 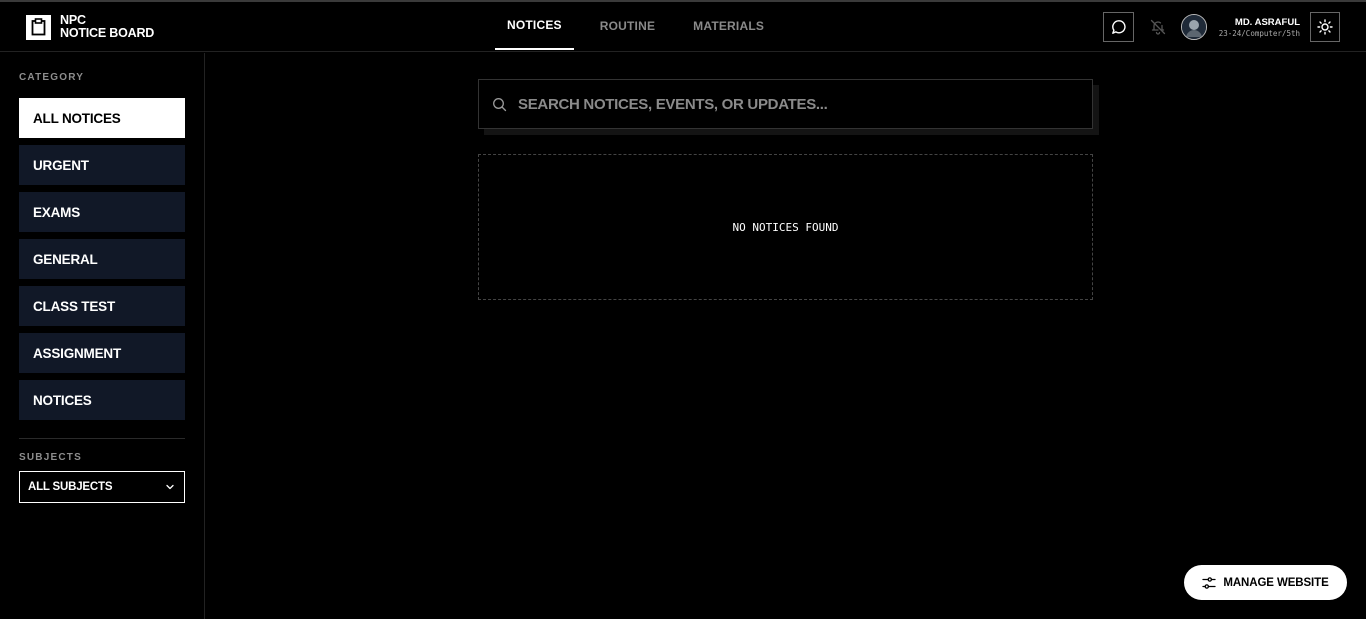 I want to click on tab-materials: MATERIALS, so click(x=728, y=26).